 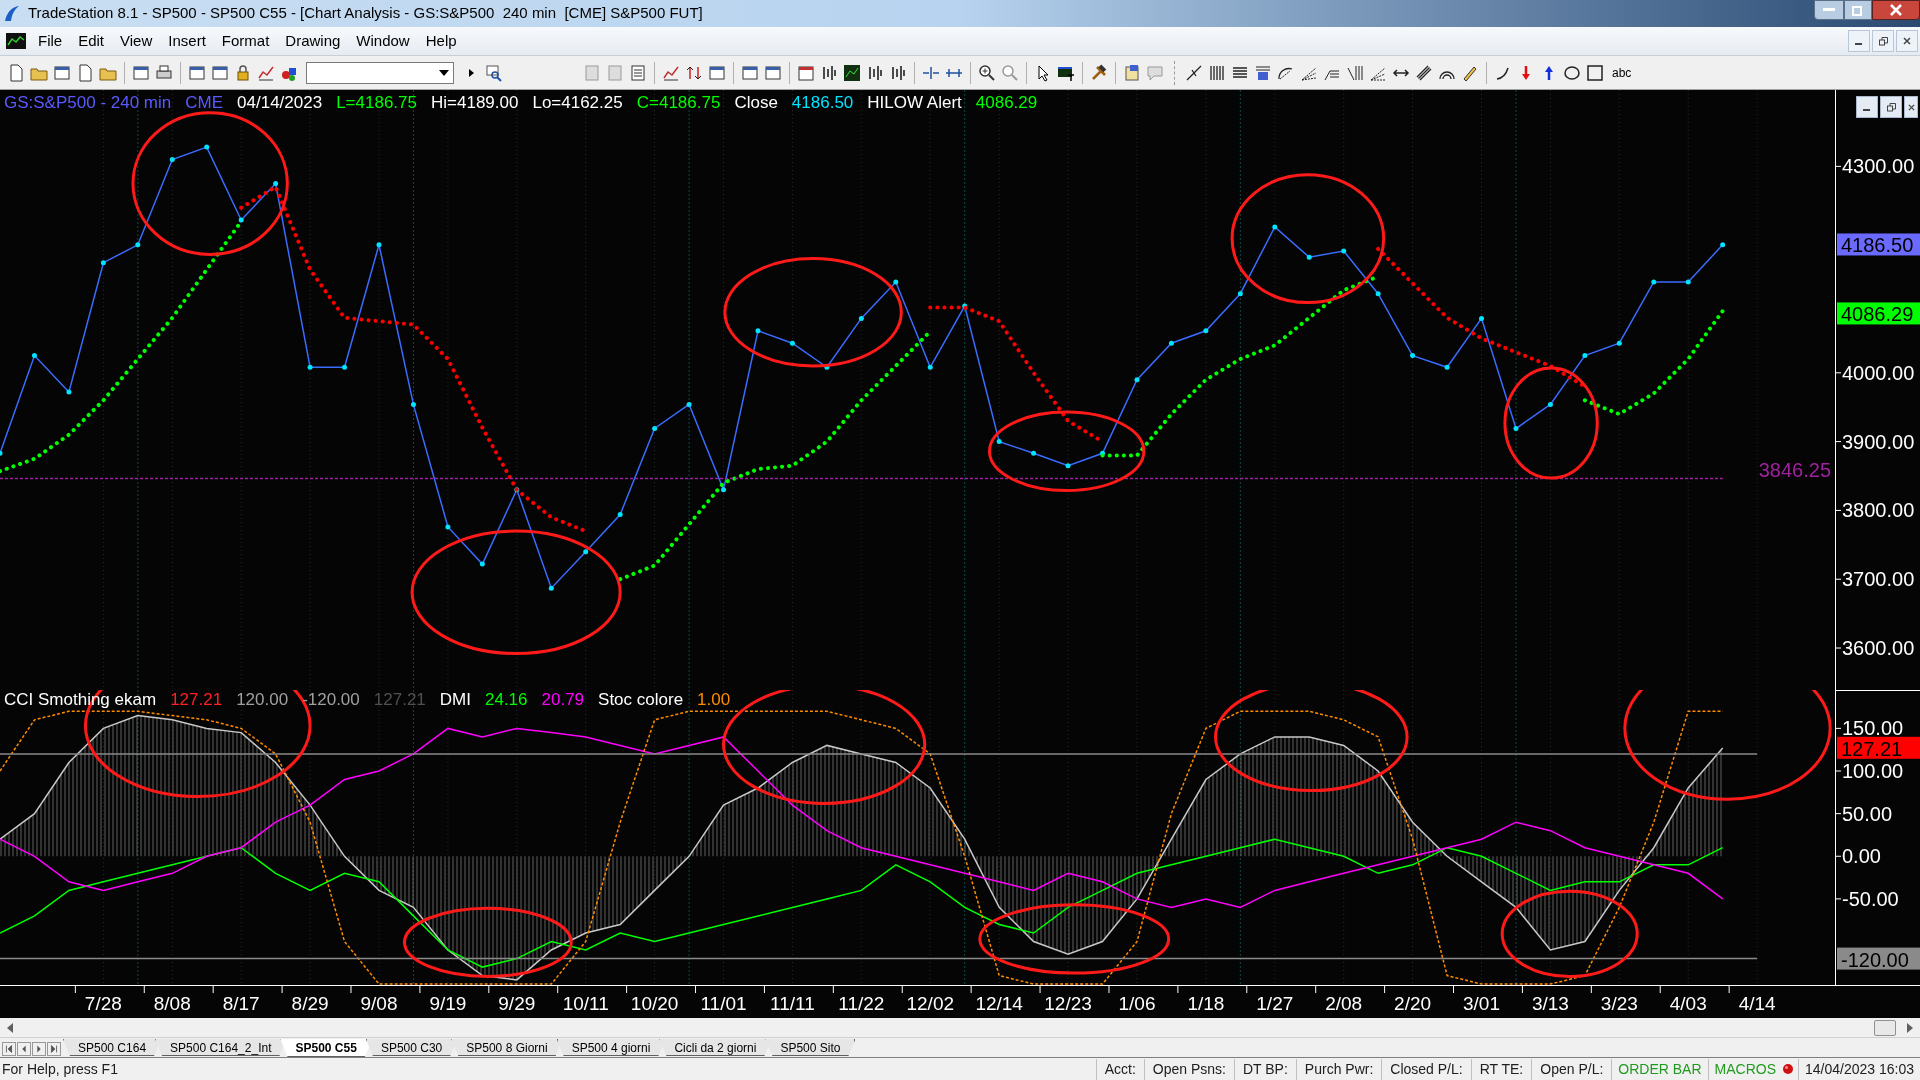 What do you see at coordinates (1119, 1069) in the screenshot?
I see `status-field: Acct:` at bounding box center [1119, 1069].